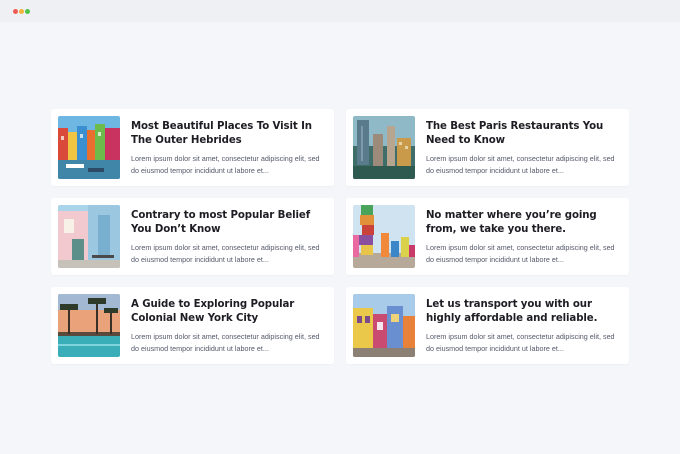 The height and width of the screenshot is (454, 680). What do you see at coordinates (384, 236) in the screenshot?
I see `post-image-stacked-sculptures` at bounding box center [384, 236].